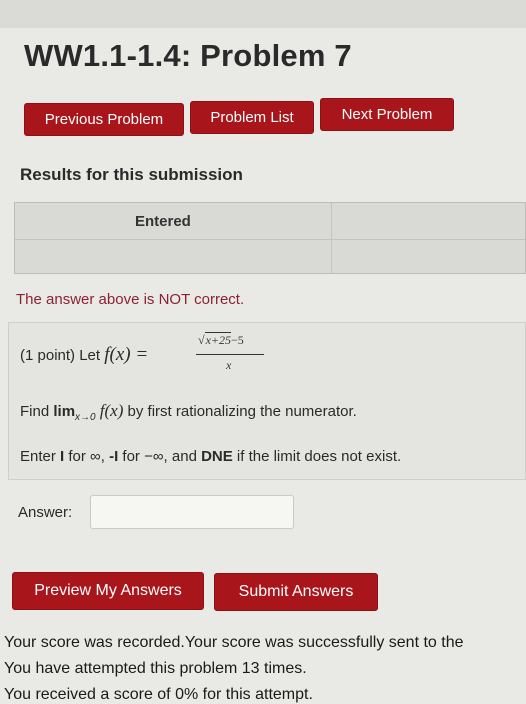 The width and height of the screenshot is (526, 704). What do you see at coordinates (126, 354) in the screenshot?
I see `function-label: f(x) =` at bounding box center [126, 354].